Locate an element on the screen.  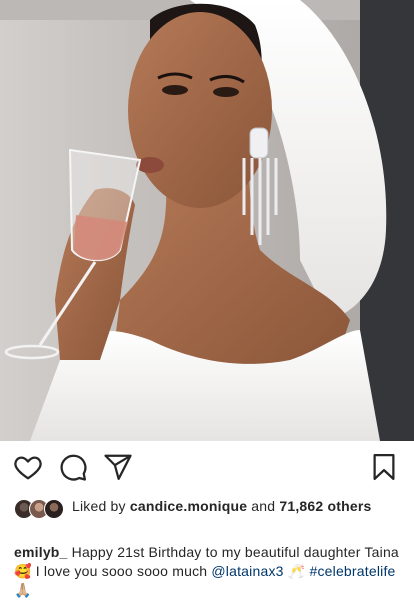
caption-username: emilyb_ is located at coordinates (41, 552).